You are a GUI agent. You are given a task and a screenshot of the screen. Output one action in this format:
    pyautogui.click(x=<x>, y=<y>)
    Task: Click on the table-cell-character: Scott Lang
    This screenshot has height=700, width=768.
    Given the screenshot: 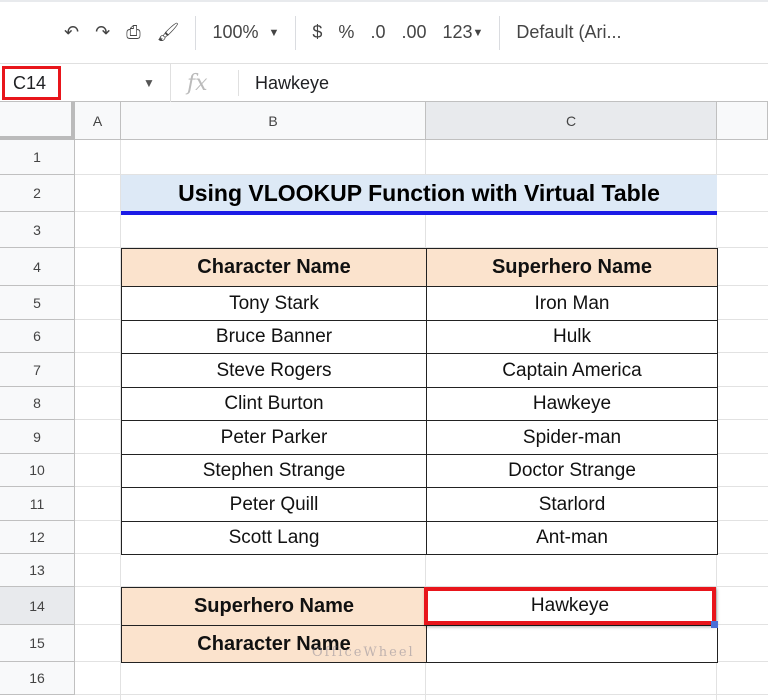 What is the action you would take?
    pyautogui.click(x=274, y=538)
    